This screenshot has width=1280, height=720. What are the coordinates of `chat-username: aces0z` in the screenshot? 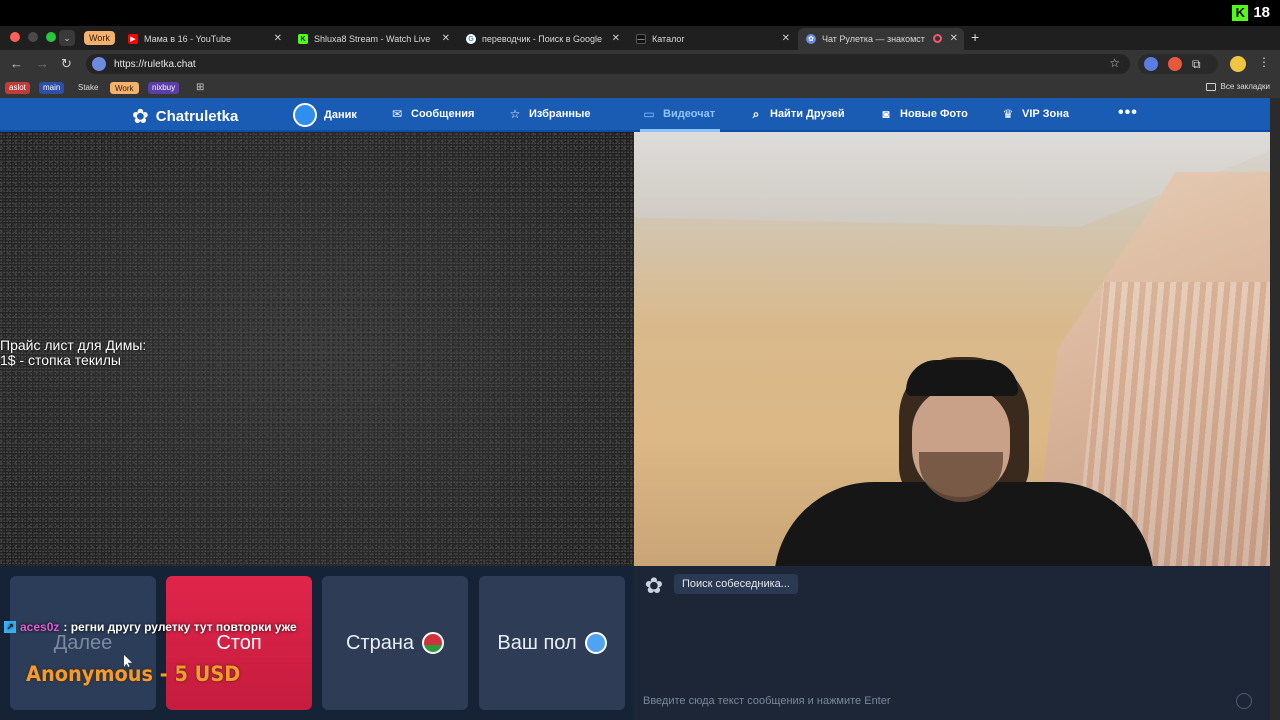 It's located at (40, 627).